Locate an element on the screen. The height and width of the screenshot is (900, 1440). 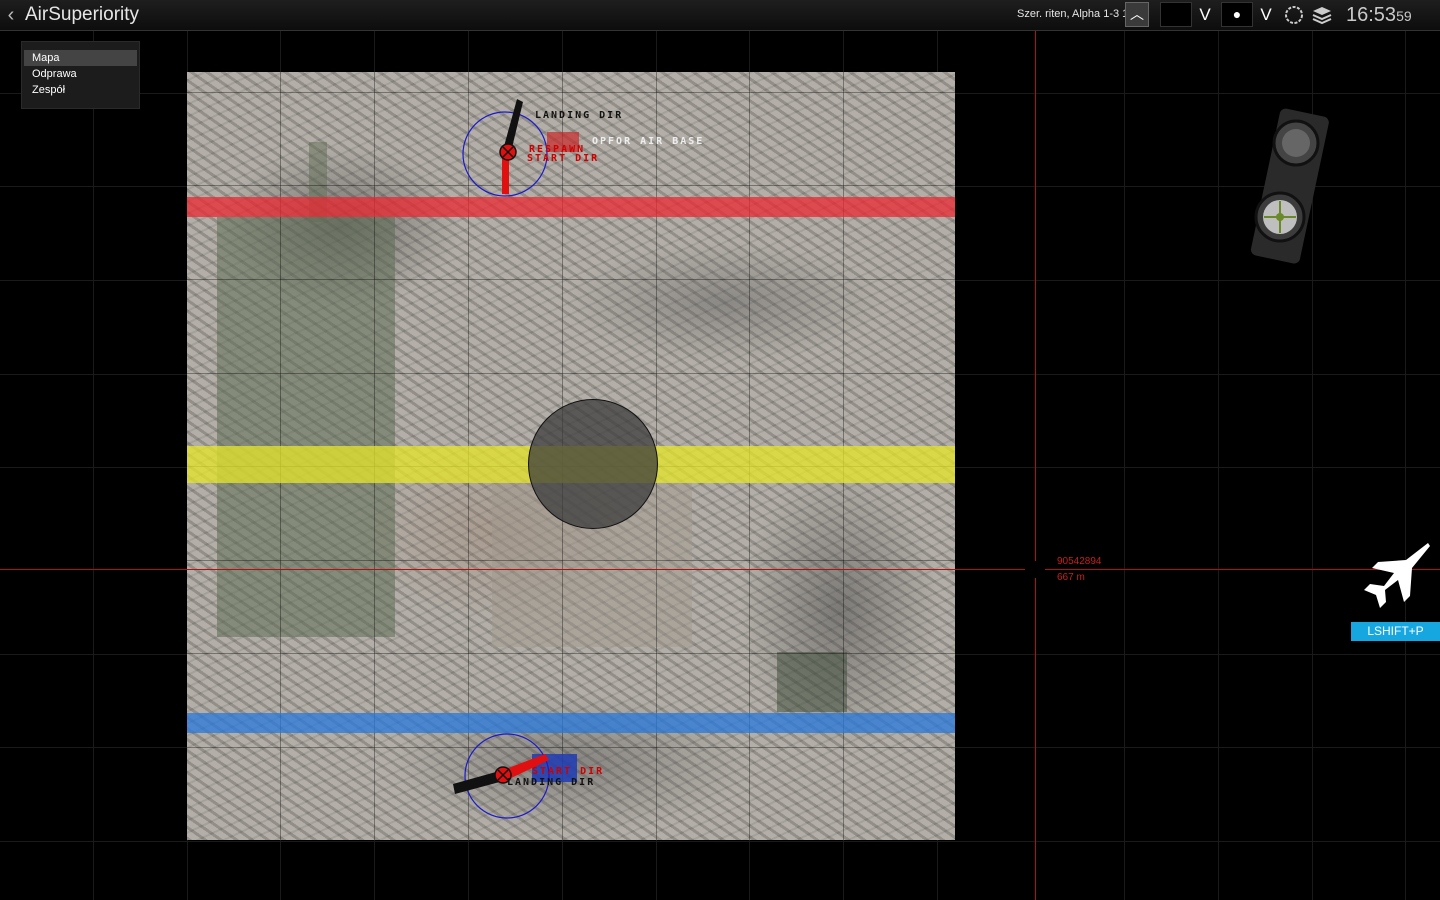
menu-item-map: Mapa is located at coordinates (80, 58).